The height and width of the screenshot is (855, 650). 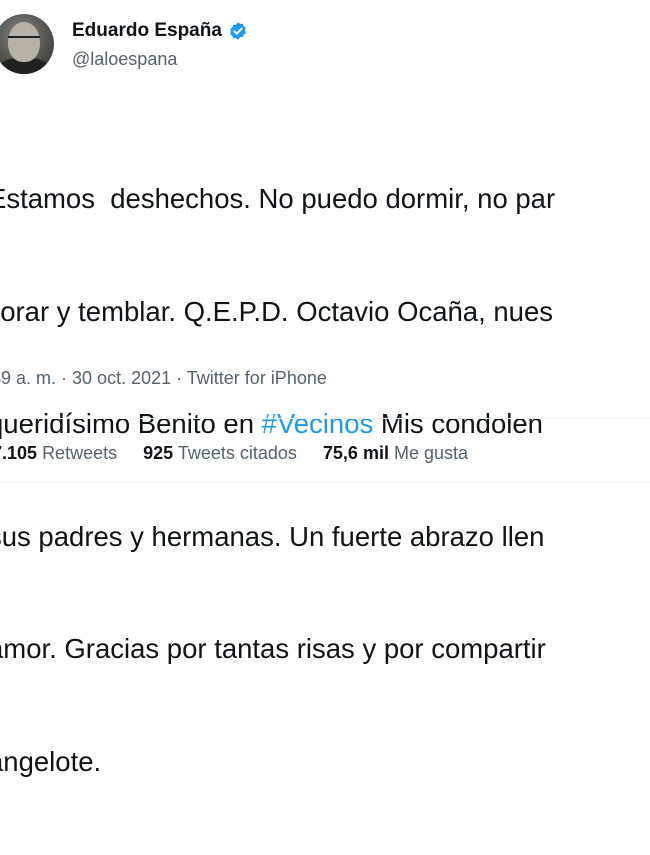 What do you see at coordinates (80, 453) in the screenshot?
I see `retweets-label: Retweets` at bounding box center [80, 453].